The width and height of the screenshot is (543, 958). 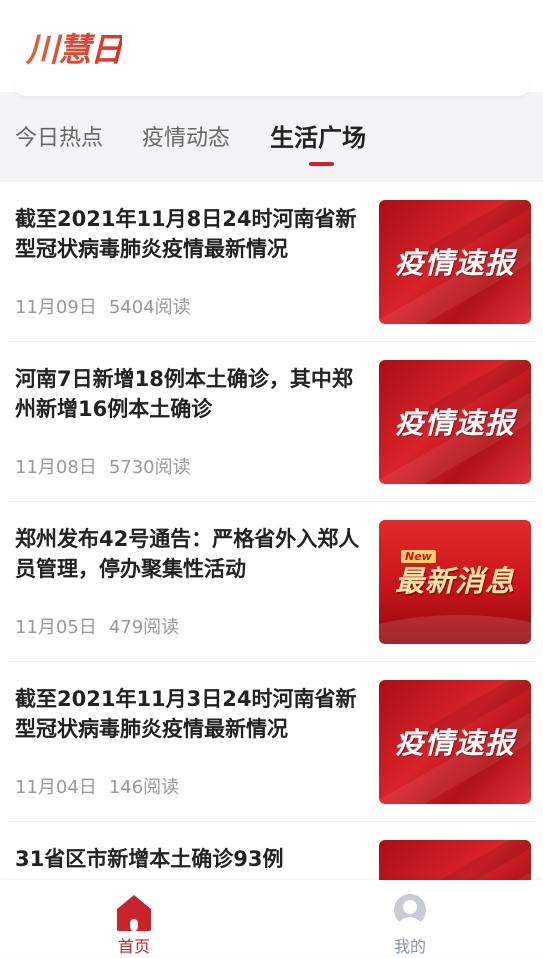 I want to click on article-meta: 11月09日 5404阅读, so click(x=103, y=308).